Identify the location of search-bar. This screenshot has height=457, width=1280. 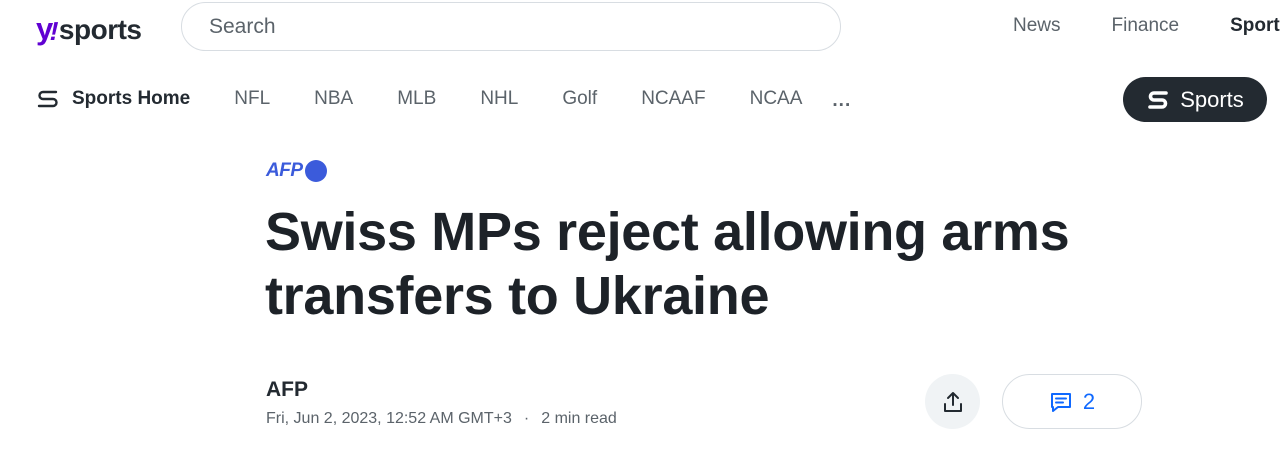
(511, 26).